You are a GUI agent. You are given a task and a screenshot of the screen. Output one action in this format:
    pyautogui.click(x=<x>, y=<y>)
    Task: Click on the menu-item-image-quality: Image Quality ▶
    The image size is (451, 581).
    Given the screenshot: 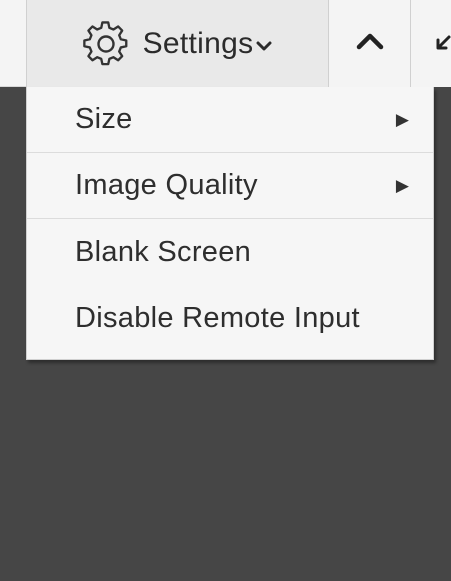 What is the action you would take?
    pyautogui.click(x=230, y=186)
    